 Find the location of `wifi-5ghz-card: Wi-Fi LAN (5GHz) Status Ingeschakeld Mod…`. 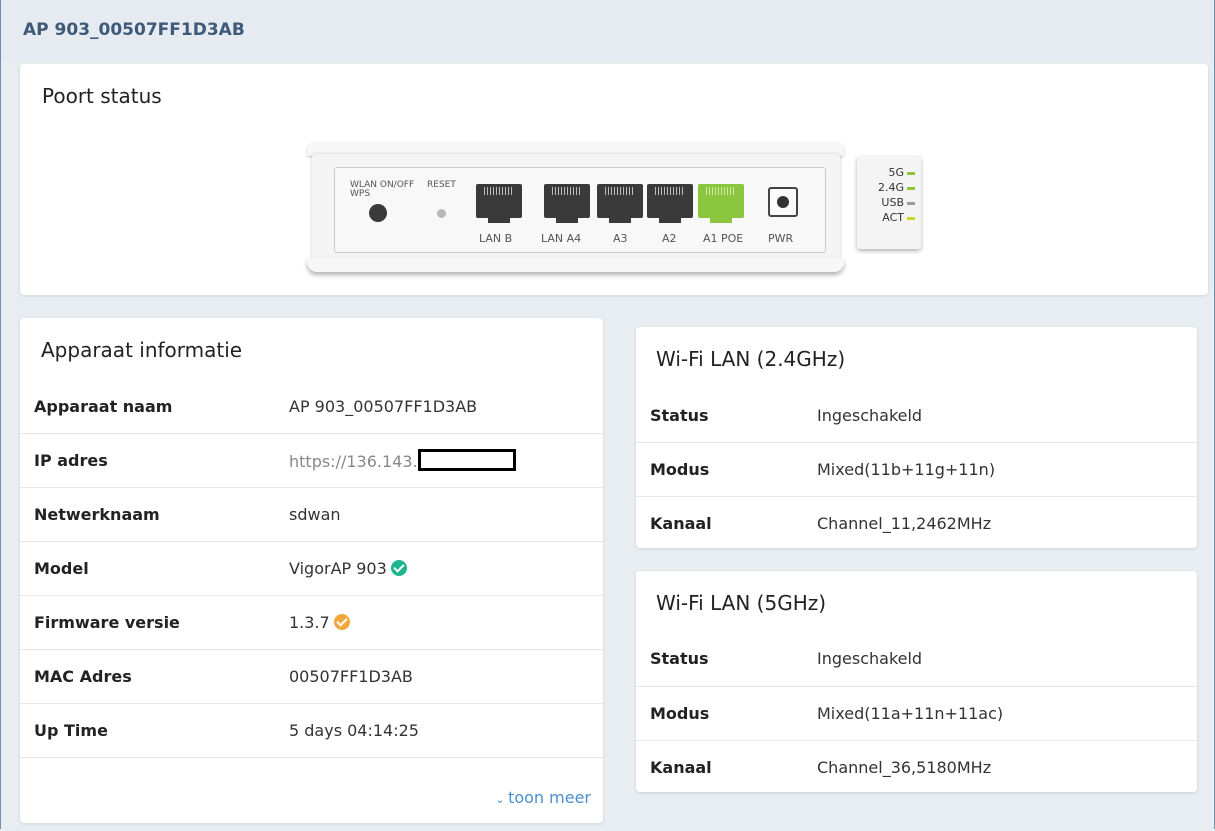

wifi-5ghz-card: Wi-Fi LAN (5GHz) Status Ingeschakeld Mod… is located at coordinates (916, 681).